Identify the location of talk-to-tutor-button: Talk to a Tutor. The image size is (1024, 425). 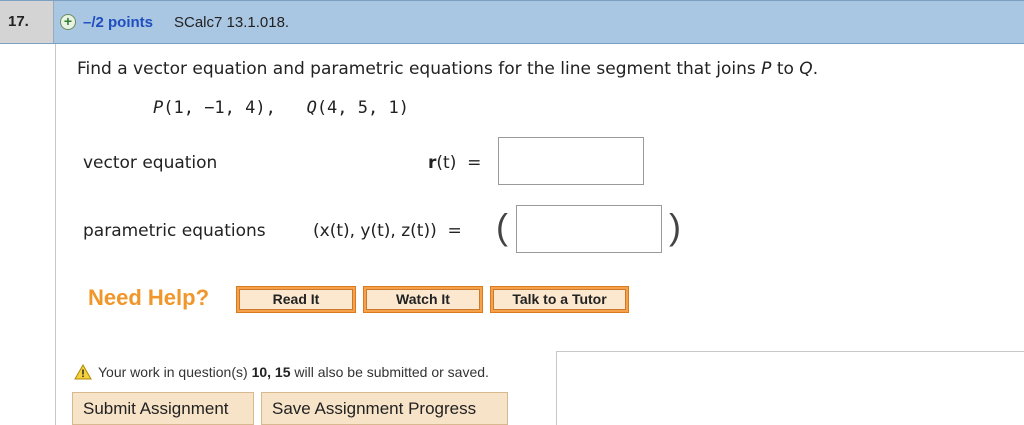
(559, 299).